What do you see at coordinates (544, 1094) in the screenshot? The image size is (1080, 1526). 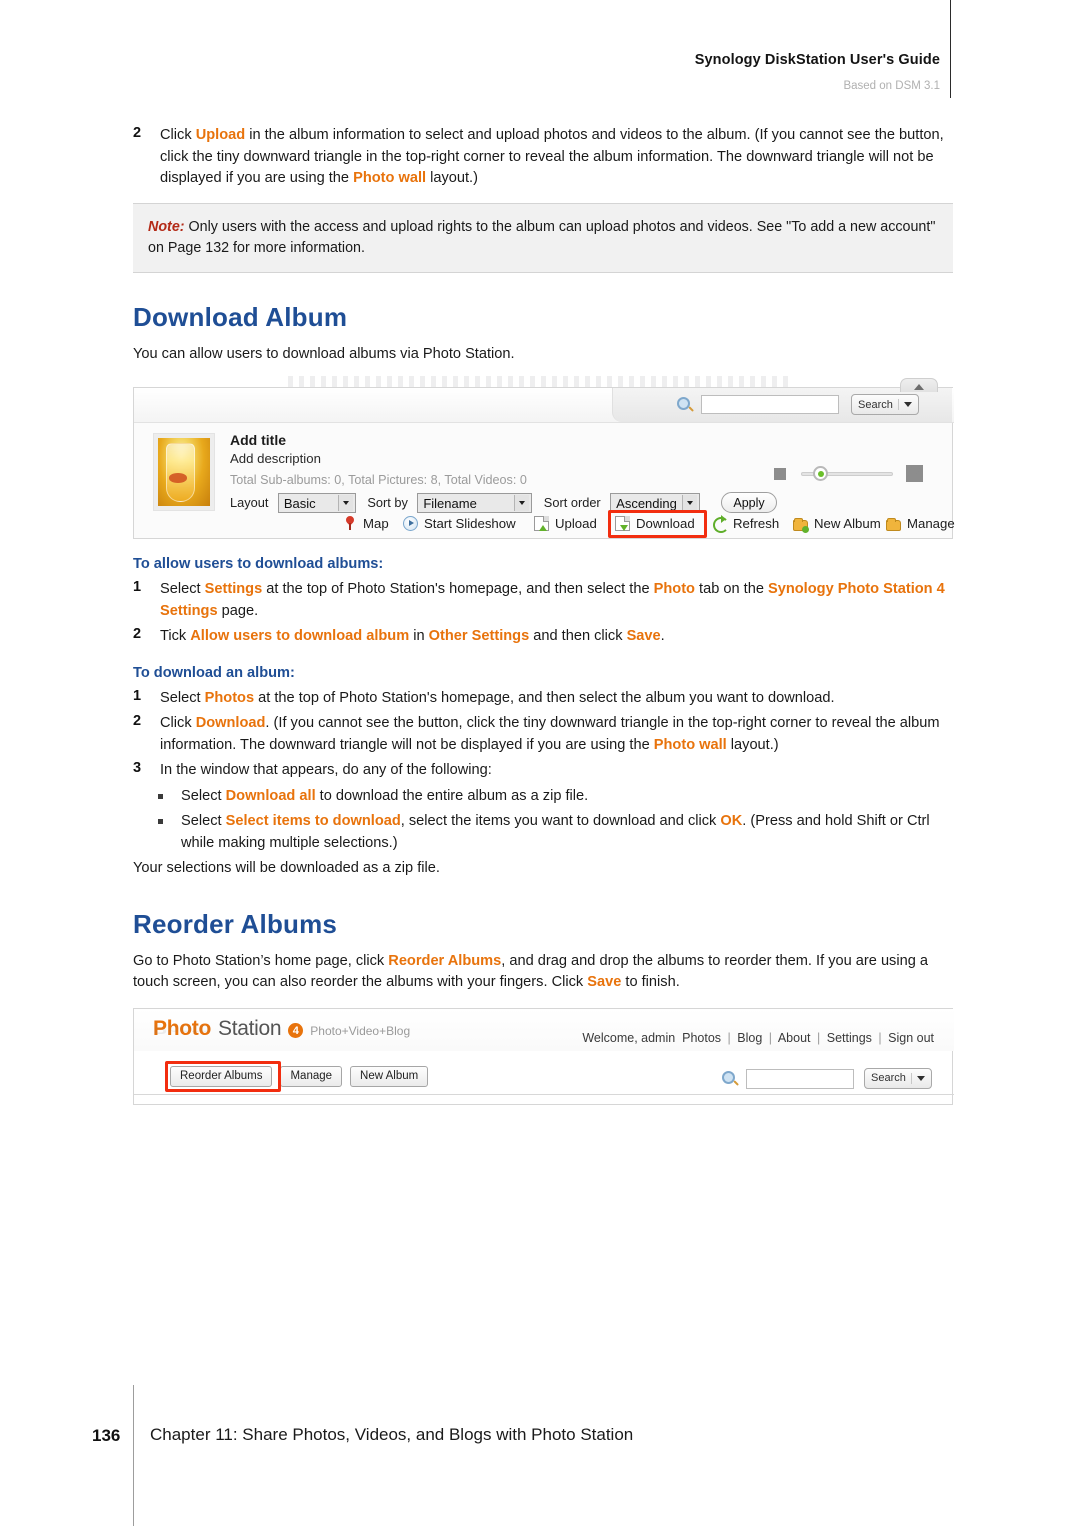 I see `home-divider` at bounding box center [544, 1094].